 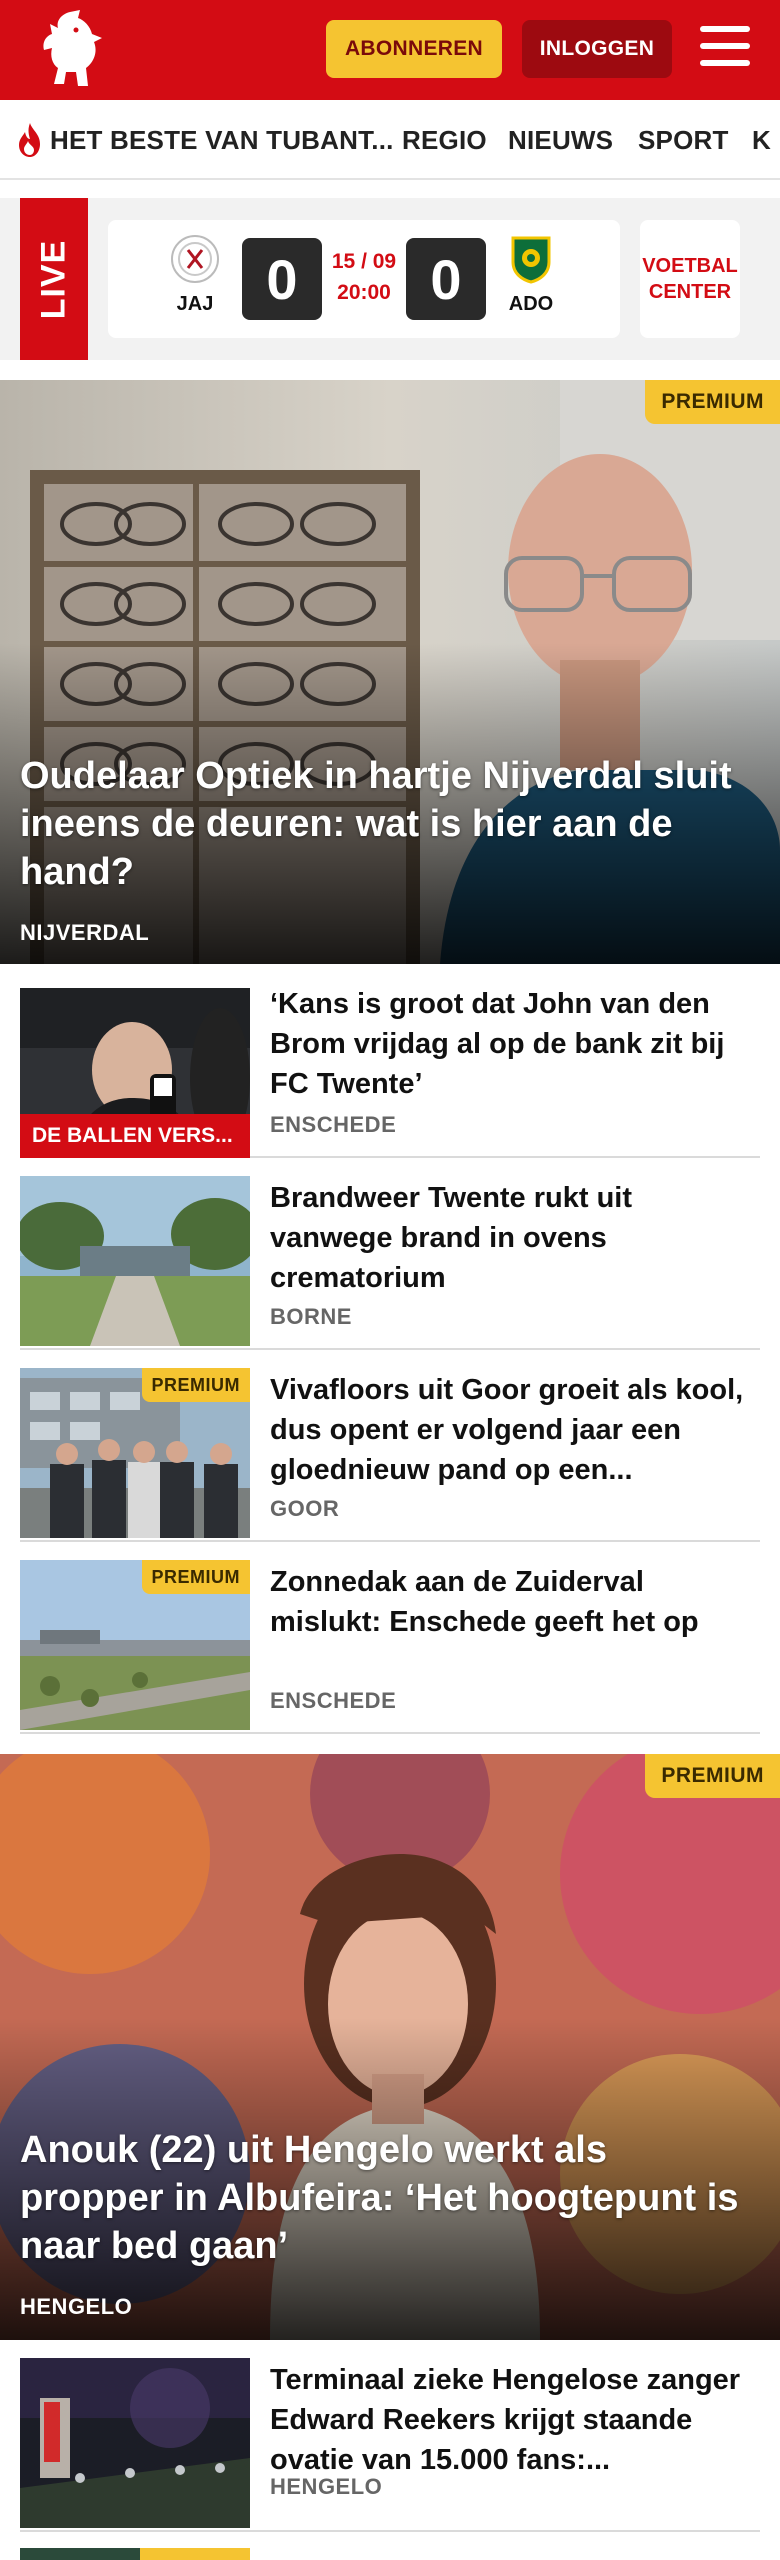 What do you see at coordinates (70, 50) in the screenshot?
I see `tubantia-horse-logo` at bounding box center [70, 50].